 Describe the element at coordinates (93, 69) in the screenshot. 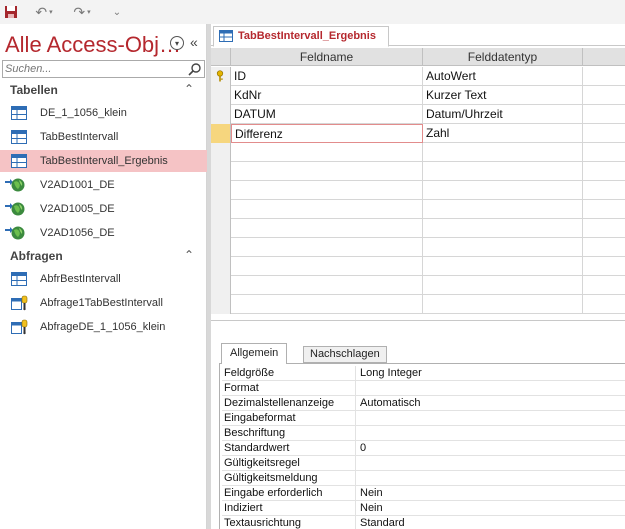

I see `search-input` at that location.